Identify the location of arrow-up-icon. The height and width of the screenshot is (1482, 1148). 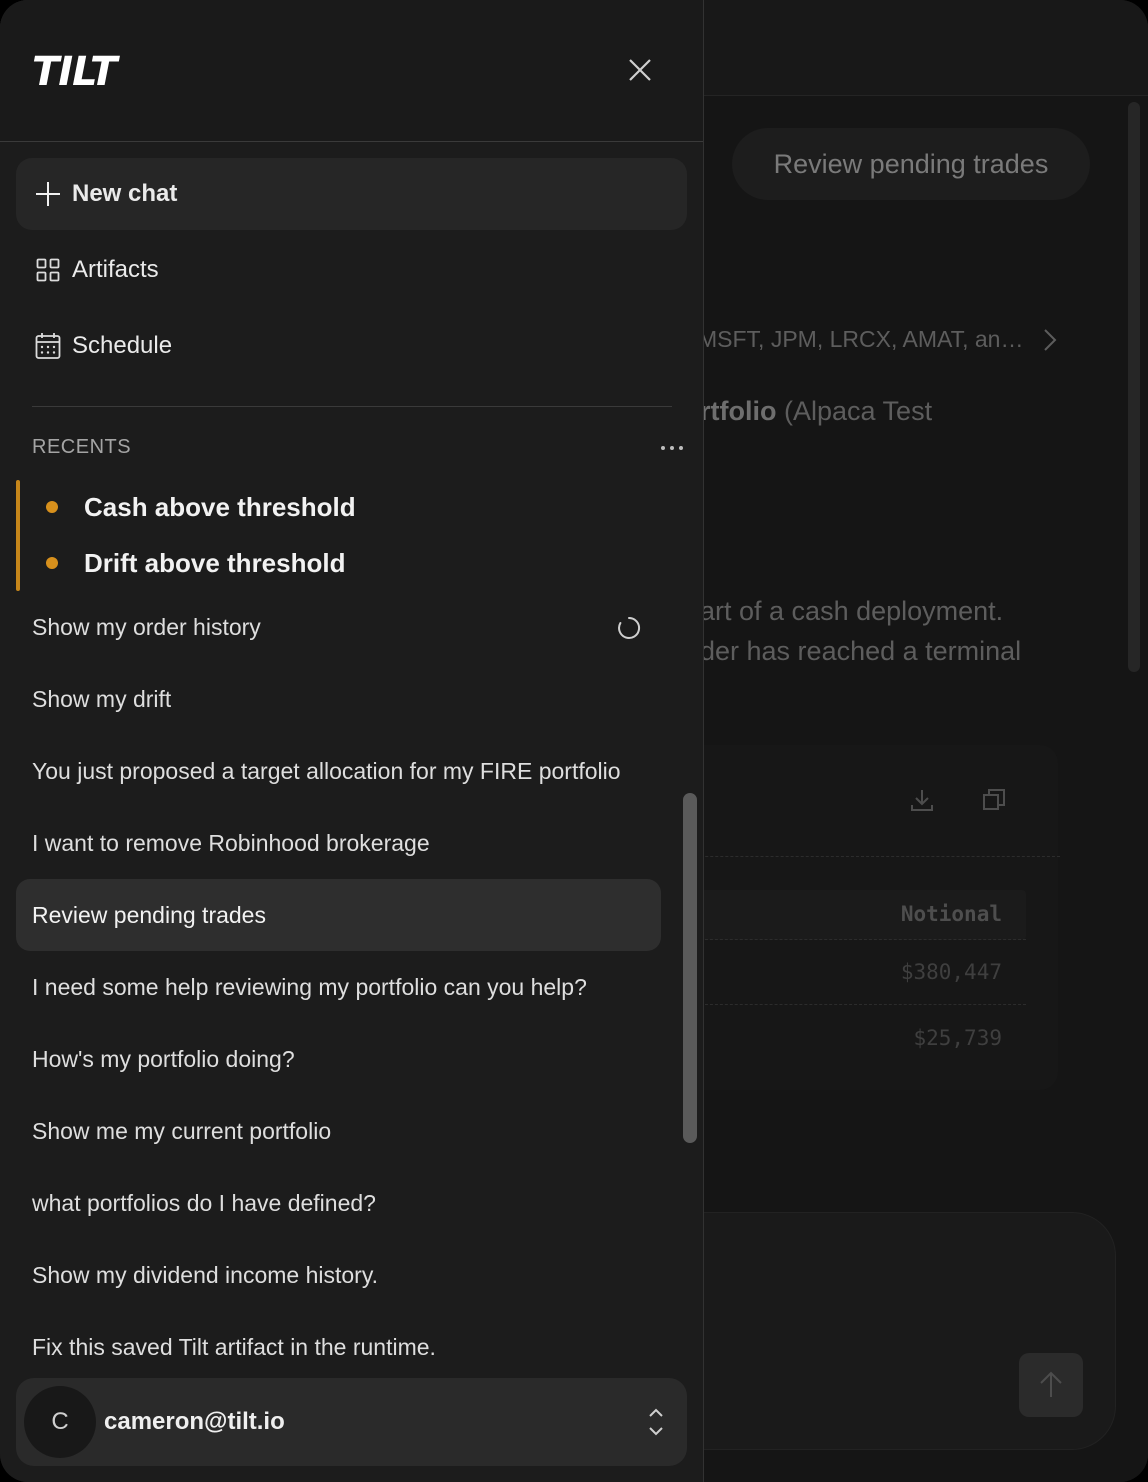
(1051, 1384).